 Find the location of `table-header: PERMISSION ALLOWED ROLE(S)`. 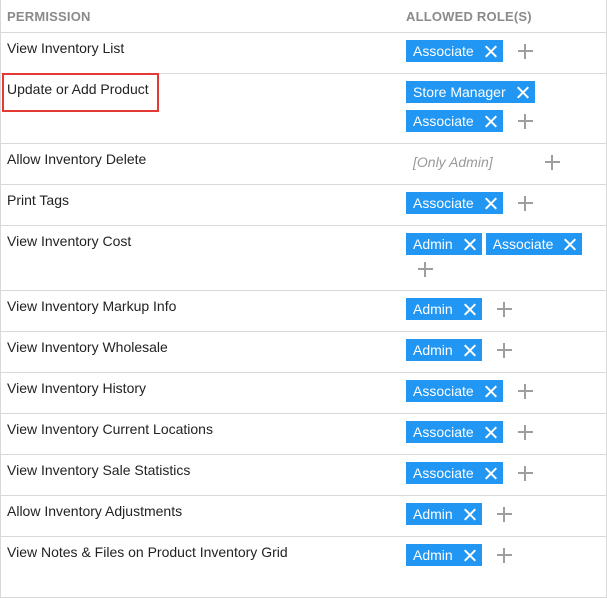

table-header: PERMISSION ALLOWED ROLE(S) is located at coordinates (303, 16).